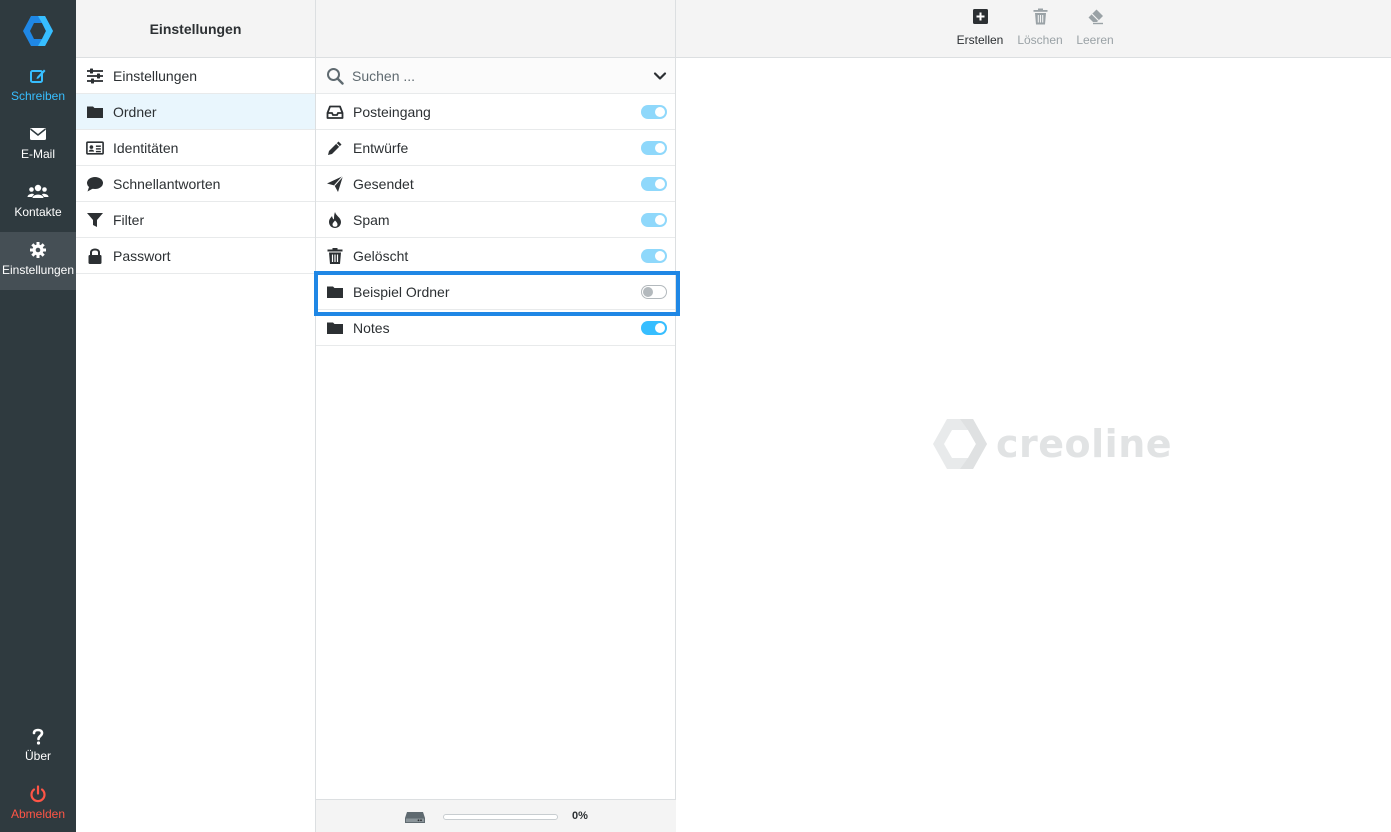  What do you see at coordinates (1040, 40) in the screenshot?
I see `delete-button-label: Löschen` at bounding box center [1040, 40].